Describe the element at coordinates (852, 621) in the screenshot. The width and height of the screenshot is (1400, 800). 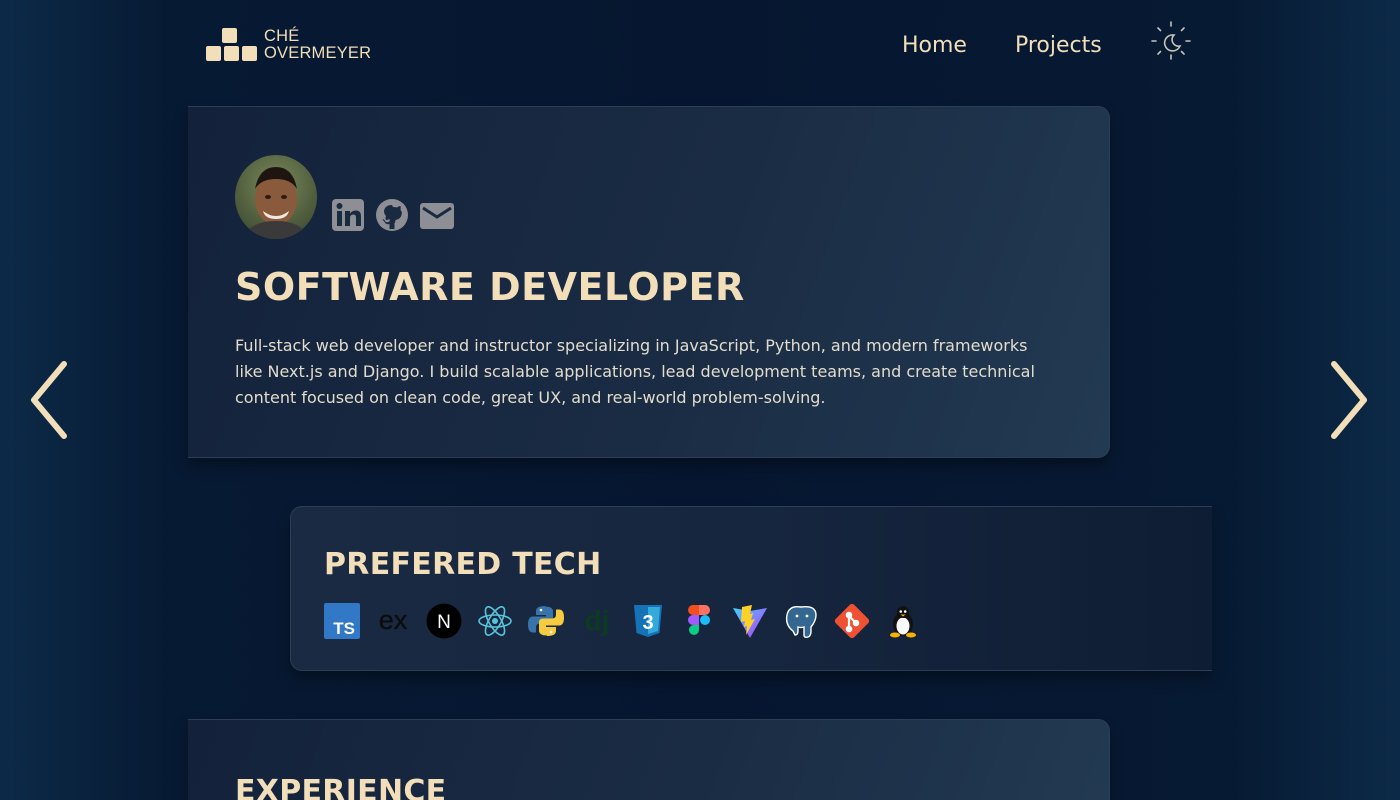
I see `git-icon` at that location.